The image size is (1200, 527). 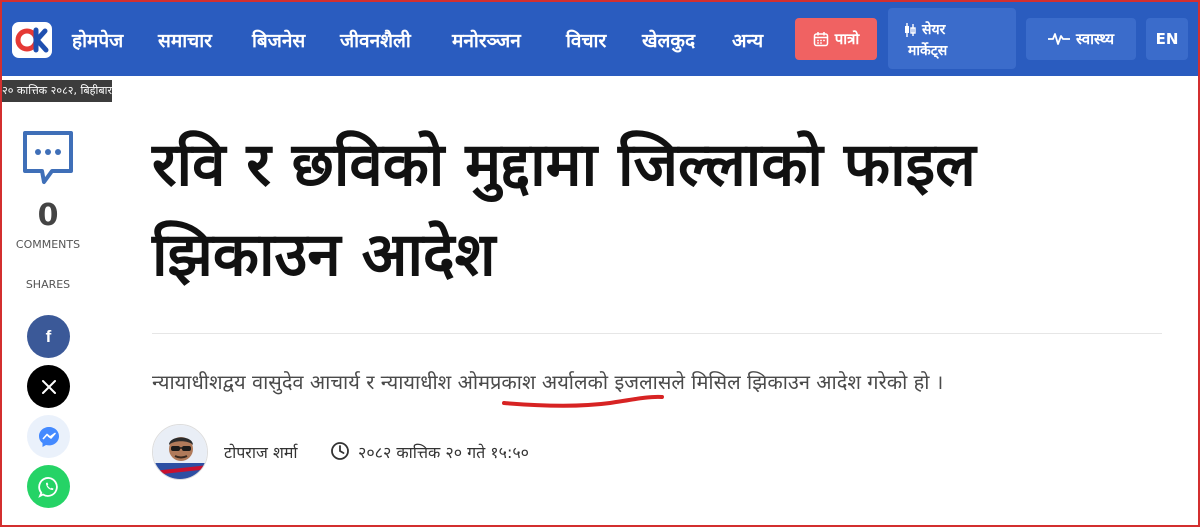 I want to click on author-name: टोपराज शर्मा, so click(x=261, y=452).